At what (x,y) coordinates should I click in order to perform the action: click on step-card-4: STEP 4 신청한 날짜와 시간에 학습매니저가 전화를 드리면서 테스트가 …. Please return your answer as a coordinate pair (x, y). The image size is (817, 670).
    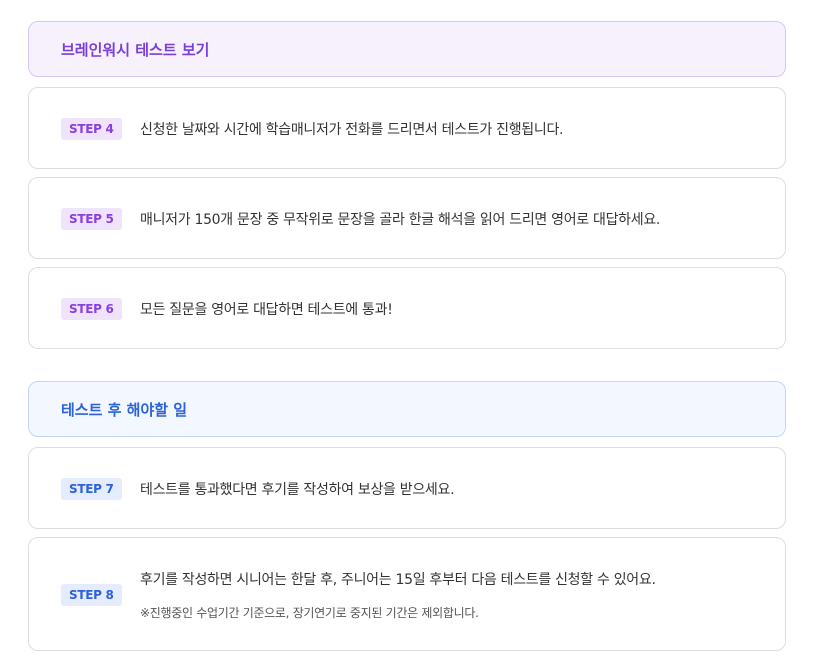
    Looking at the image, I should click on (407, 128).